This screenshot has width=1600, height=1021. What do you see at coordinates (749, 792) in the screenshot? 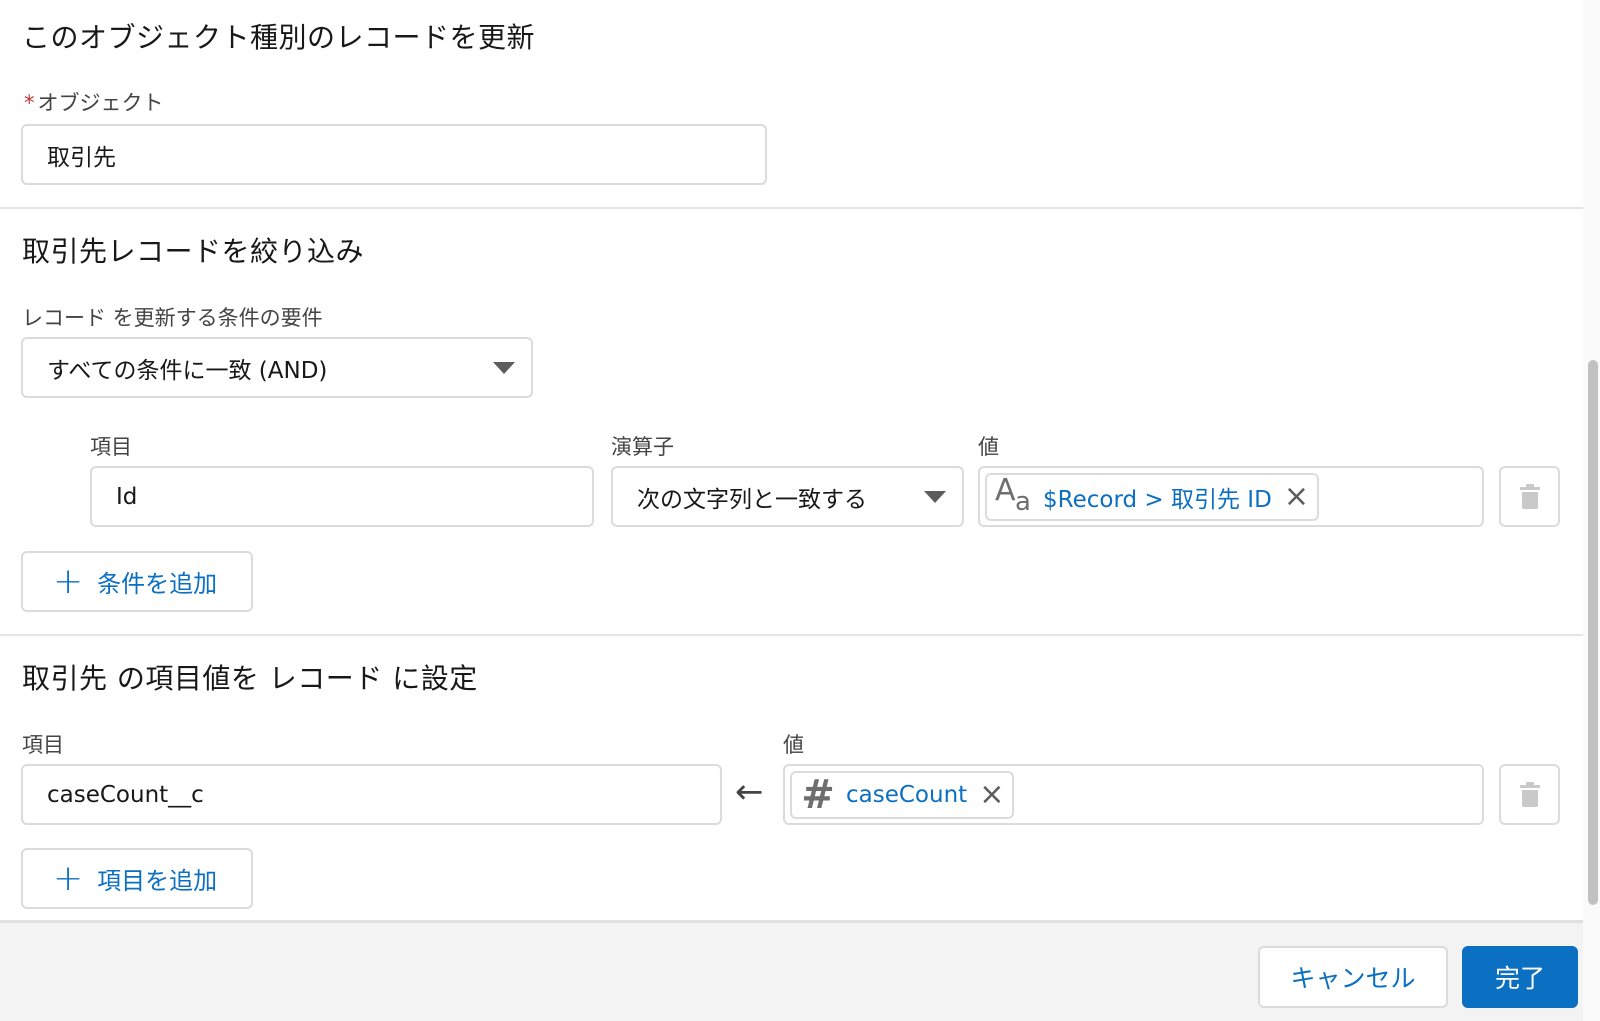
I see `arrow-left-icon: ←` at bounding box center [749, 792].